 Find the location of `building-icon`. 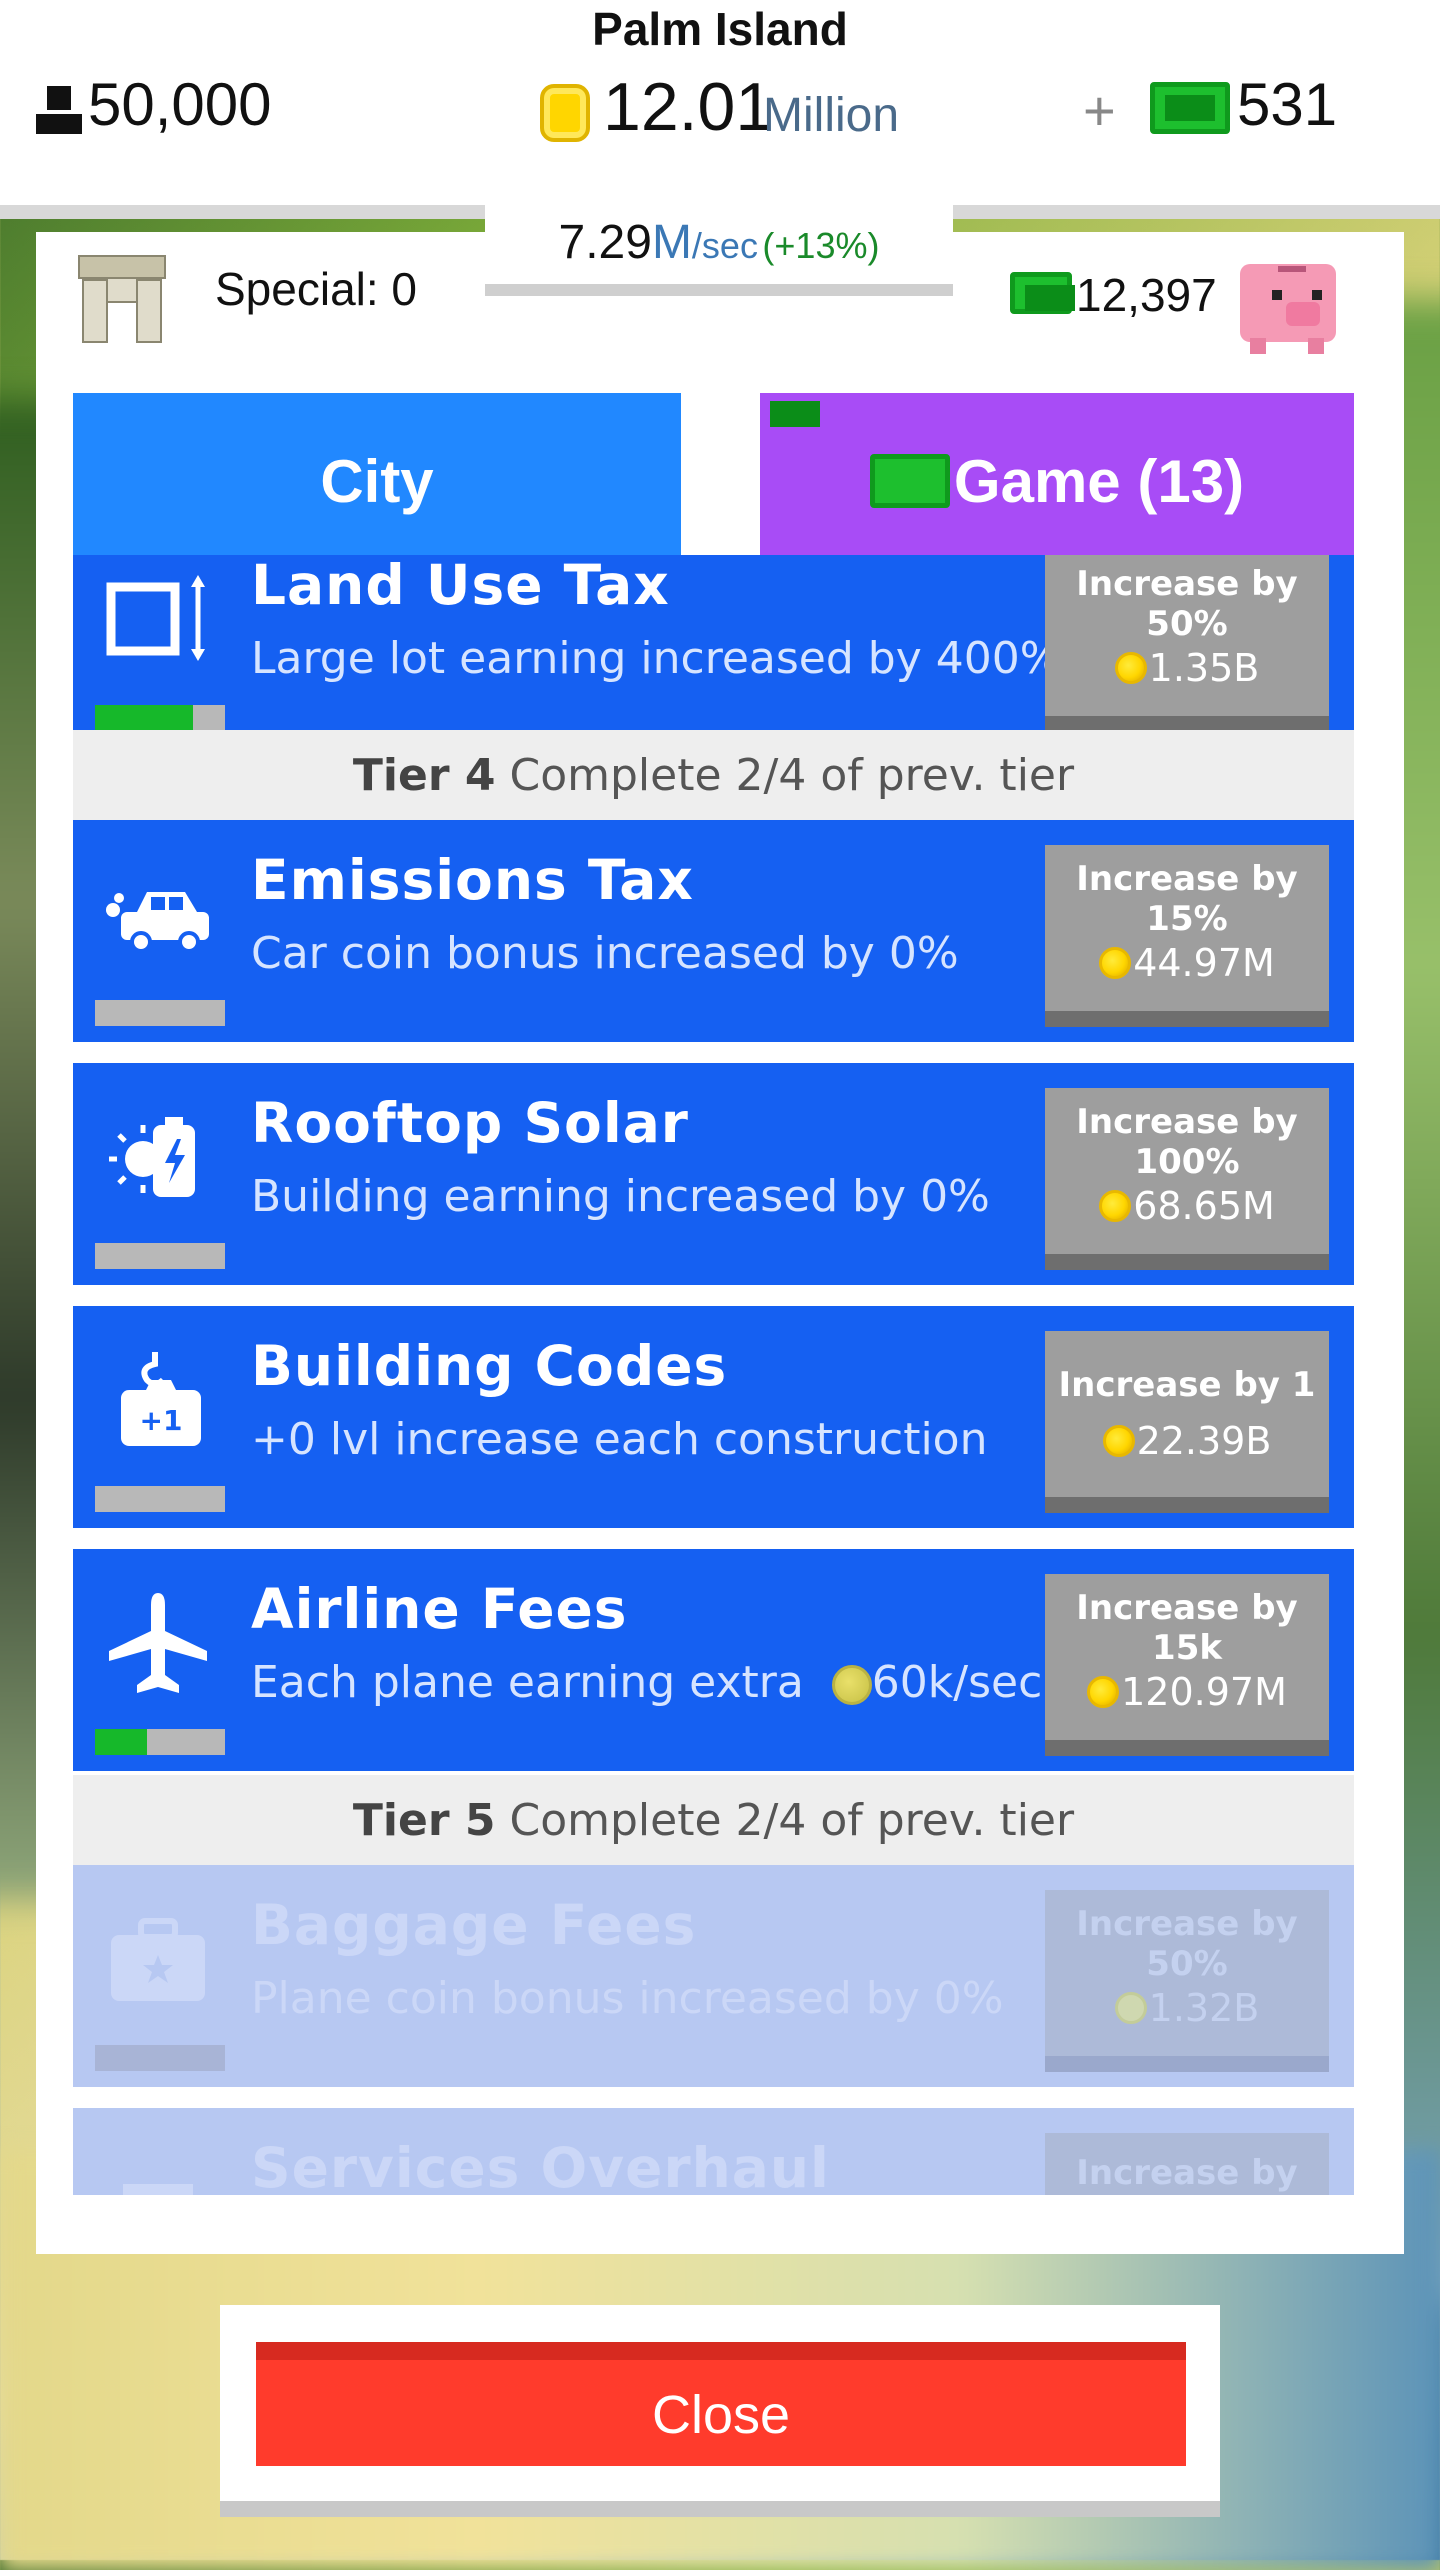

building-icon is located at coordinates (158, 2189).